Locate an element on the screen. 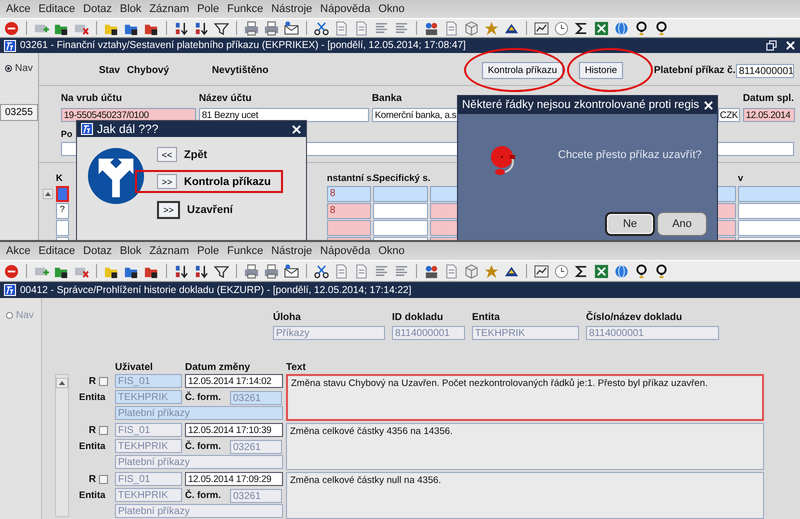 The height and width of the screenshot is (519, 800). scrollbar is located at coordinates (62, 445).